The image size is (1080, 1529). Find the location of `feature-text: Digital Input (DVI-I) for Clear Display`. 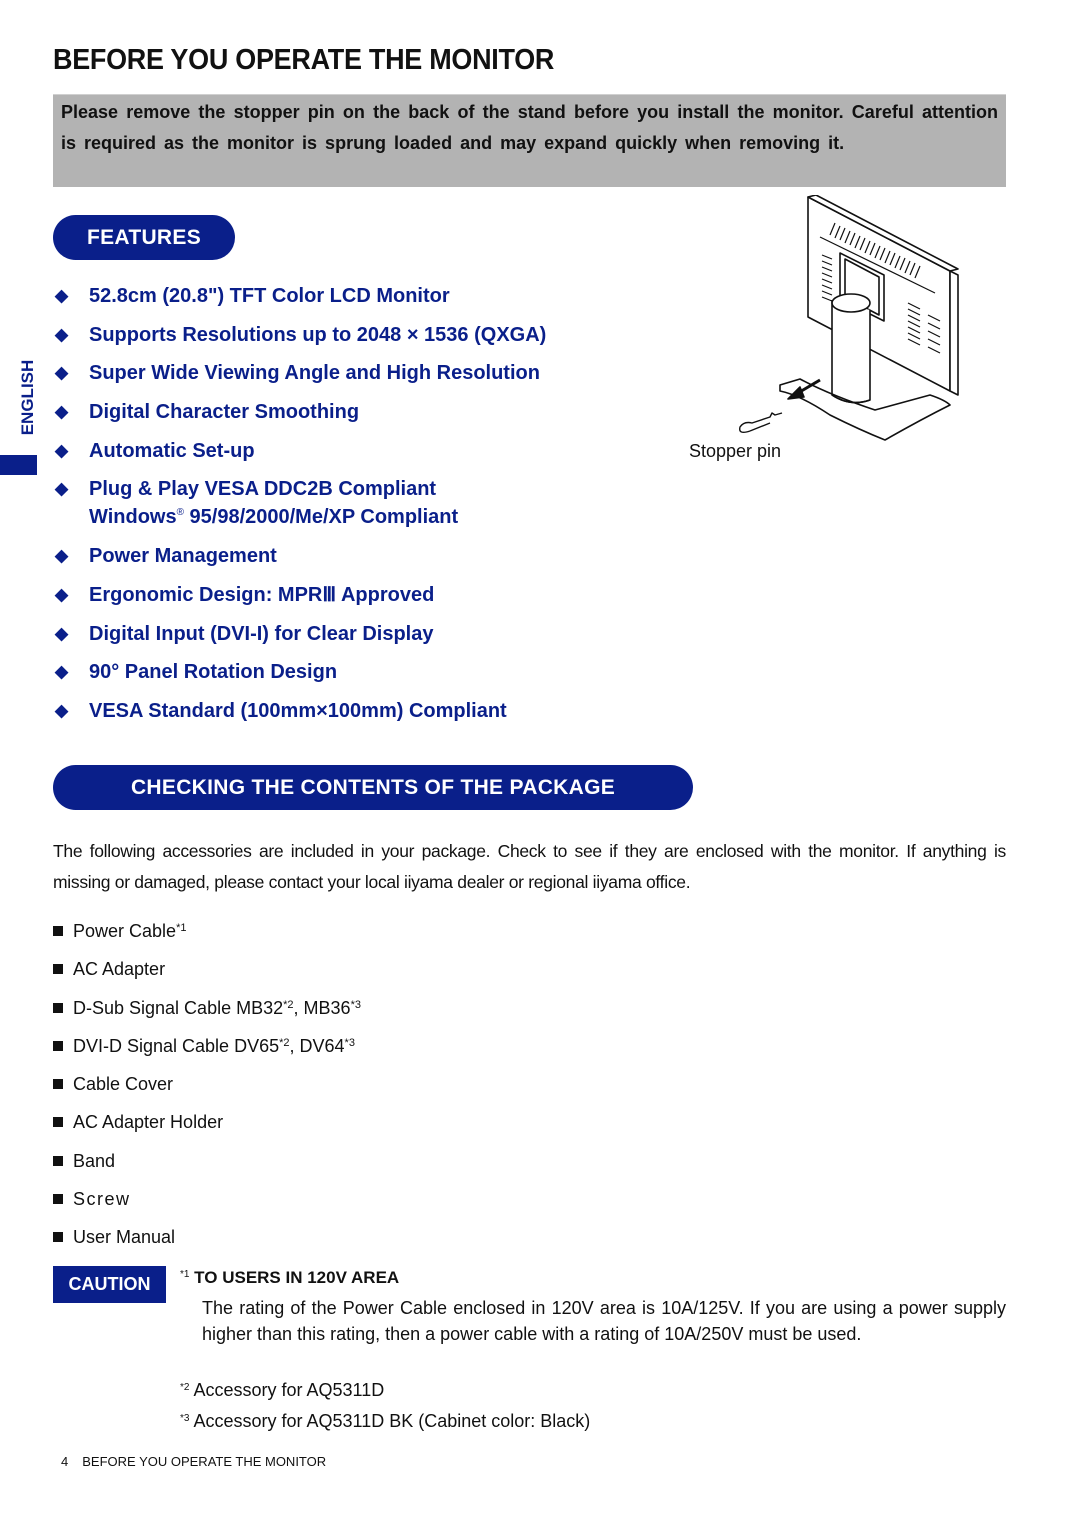

feature-text: Digital Input (DVI-I) for Clear Display is located at coordinates (261, 633).